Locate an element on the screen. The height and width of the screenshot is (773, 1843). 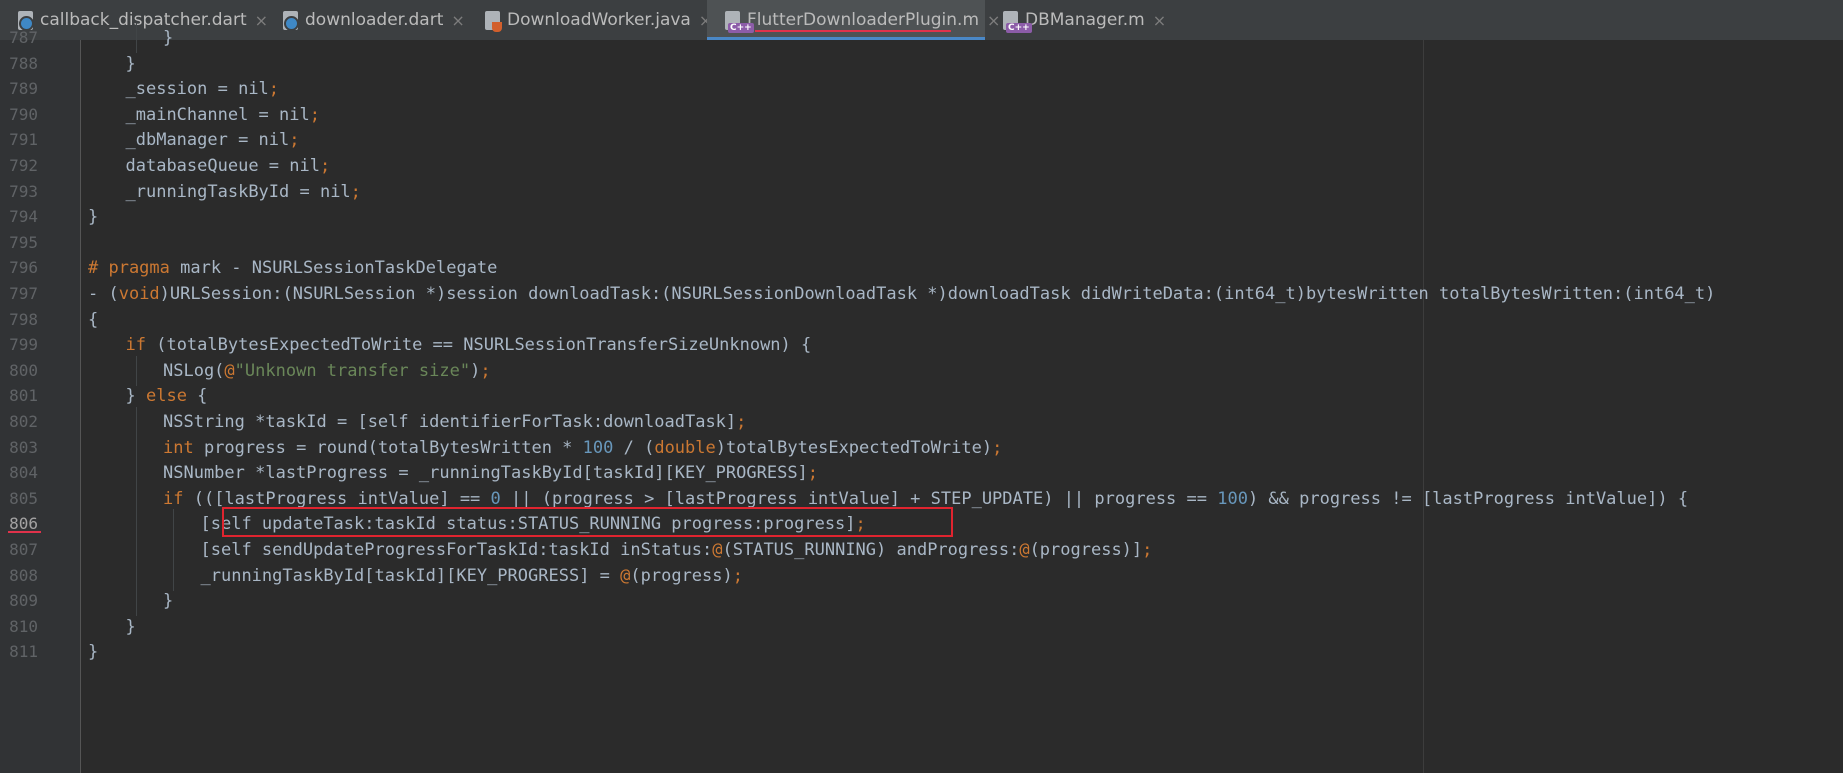
code-token: # pragma is located at coordinates (129, 268).